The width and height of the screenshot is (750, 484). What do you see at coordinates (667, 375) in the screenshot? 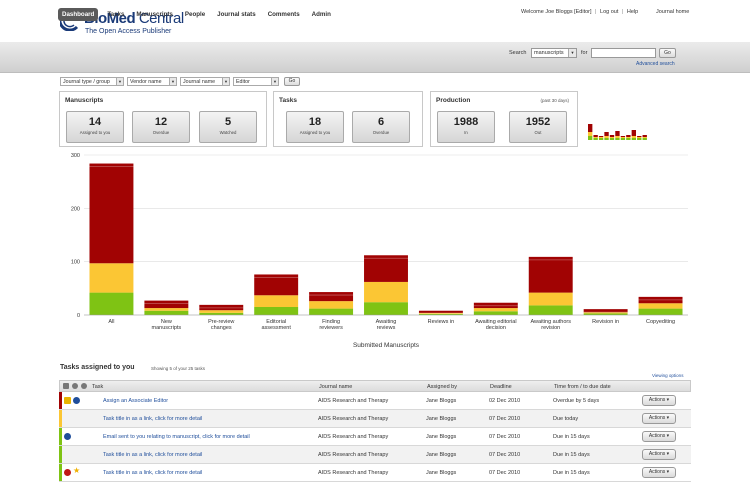
I see `viewing-options-link: Viewing options` at bounding box center [667, 375].